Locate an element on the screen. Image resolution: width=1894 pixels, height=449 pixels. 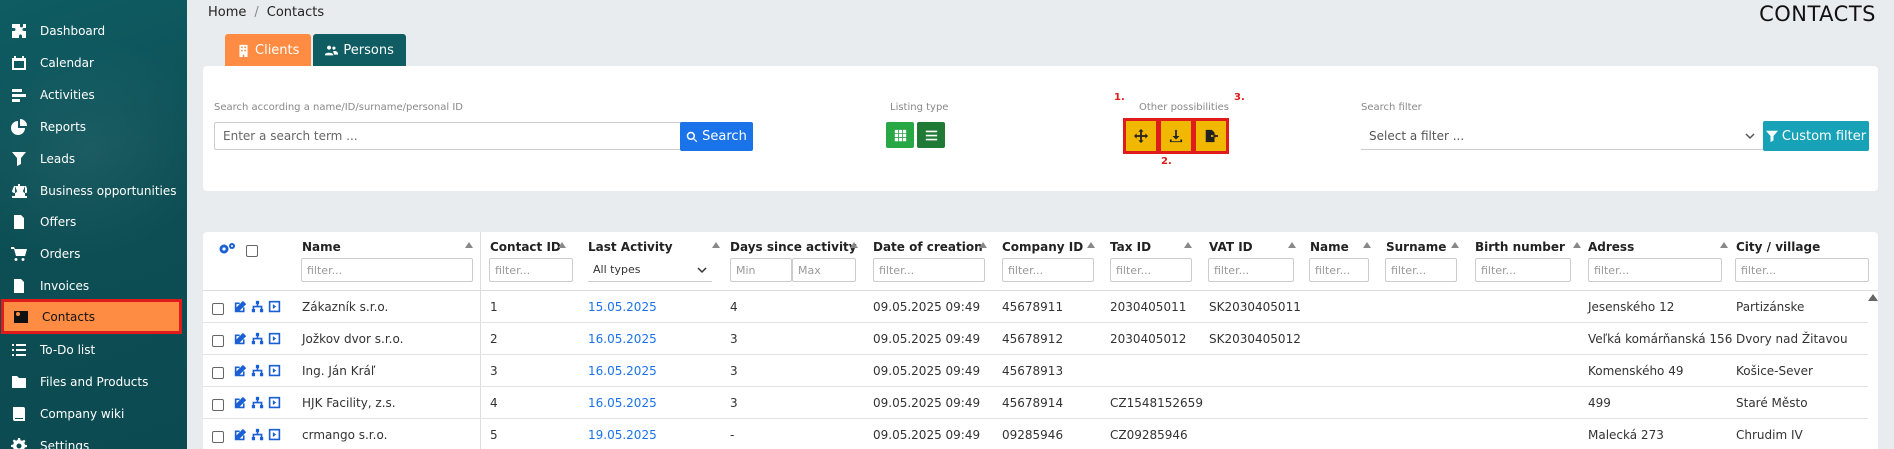
header-days-since-activity: Days since activity is located at coordinates (793, 247).